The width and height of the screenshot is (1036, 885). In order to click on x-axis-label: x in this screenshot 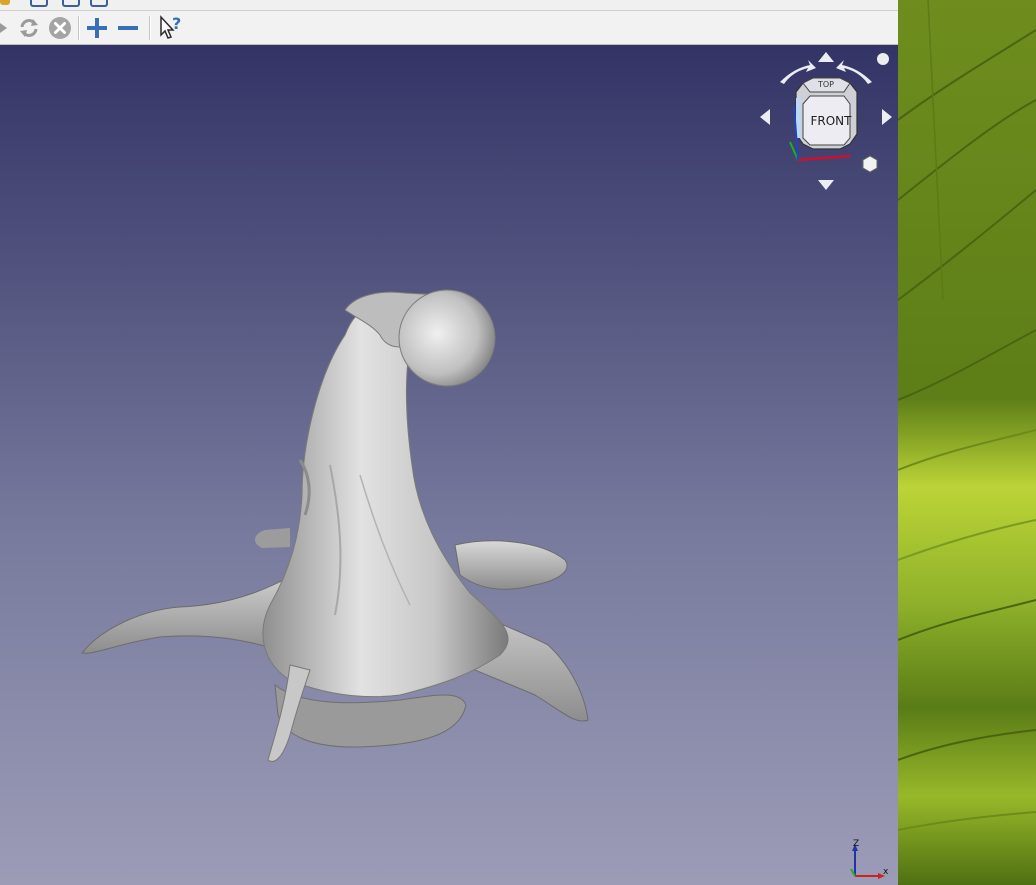, I will do `click(886, 872)`.